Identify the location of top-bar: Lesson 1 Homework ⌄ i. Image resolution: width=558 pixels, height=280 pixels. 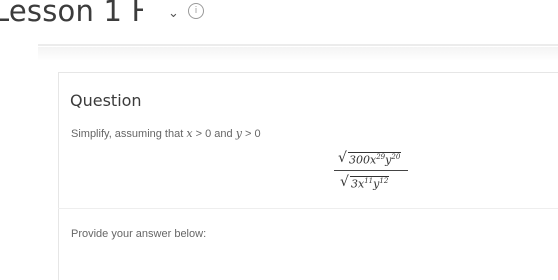
(279, 19).